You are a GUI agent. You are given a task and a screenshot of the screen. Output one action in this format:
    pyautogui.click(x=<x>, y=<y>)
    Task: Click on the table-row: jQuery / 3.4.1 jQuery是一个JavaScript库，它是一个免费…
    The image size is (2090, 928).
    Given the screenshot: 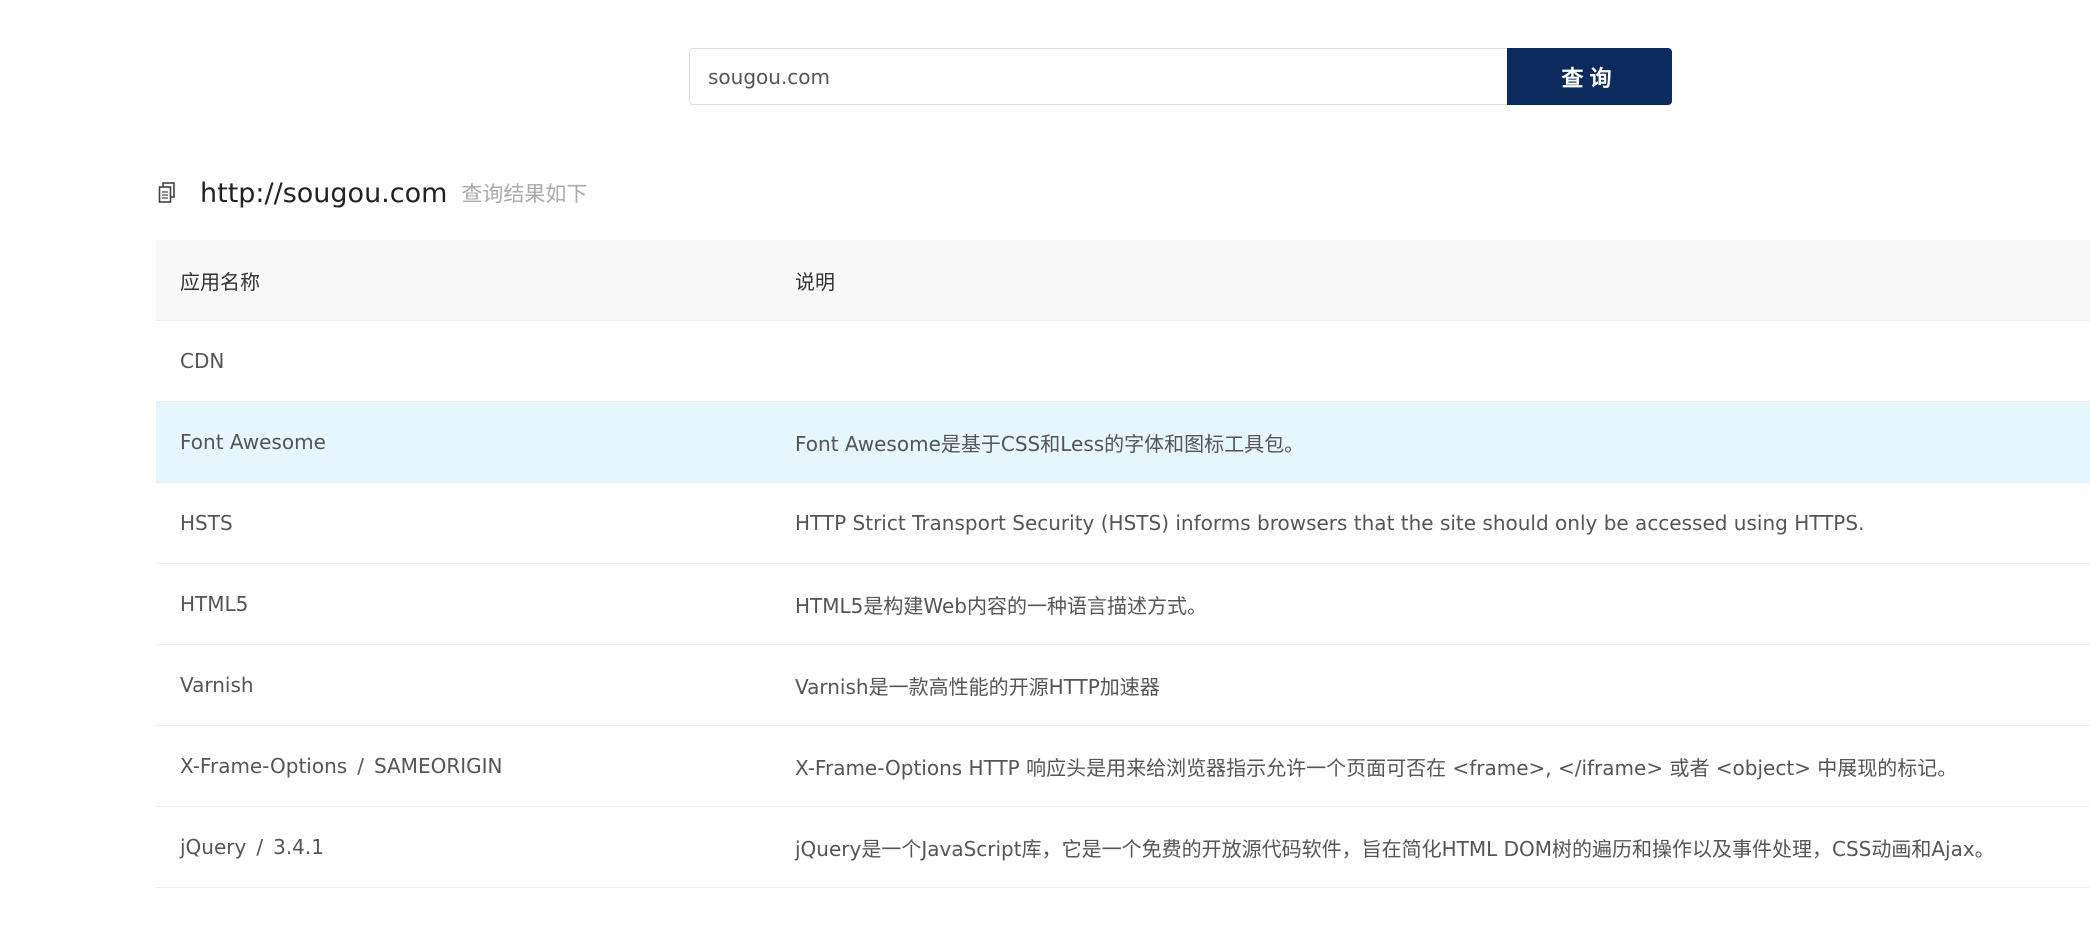 What is the action you would take?
    pyautogui.click(x=1123, y=847)
    